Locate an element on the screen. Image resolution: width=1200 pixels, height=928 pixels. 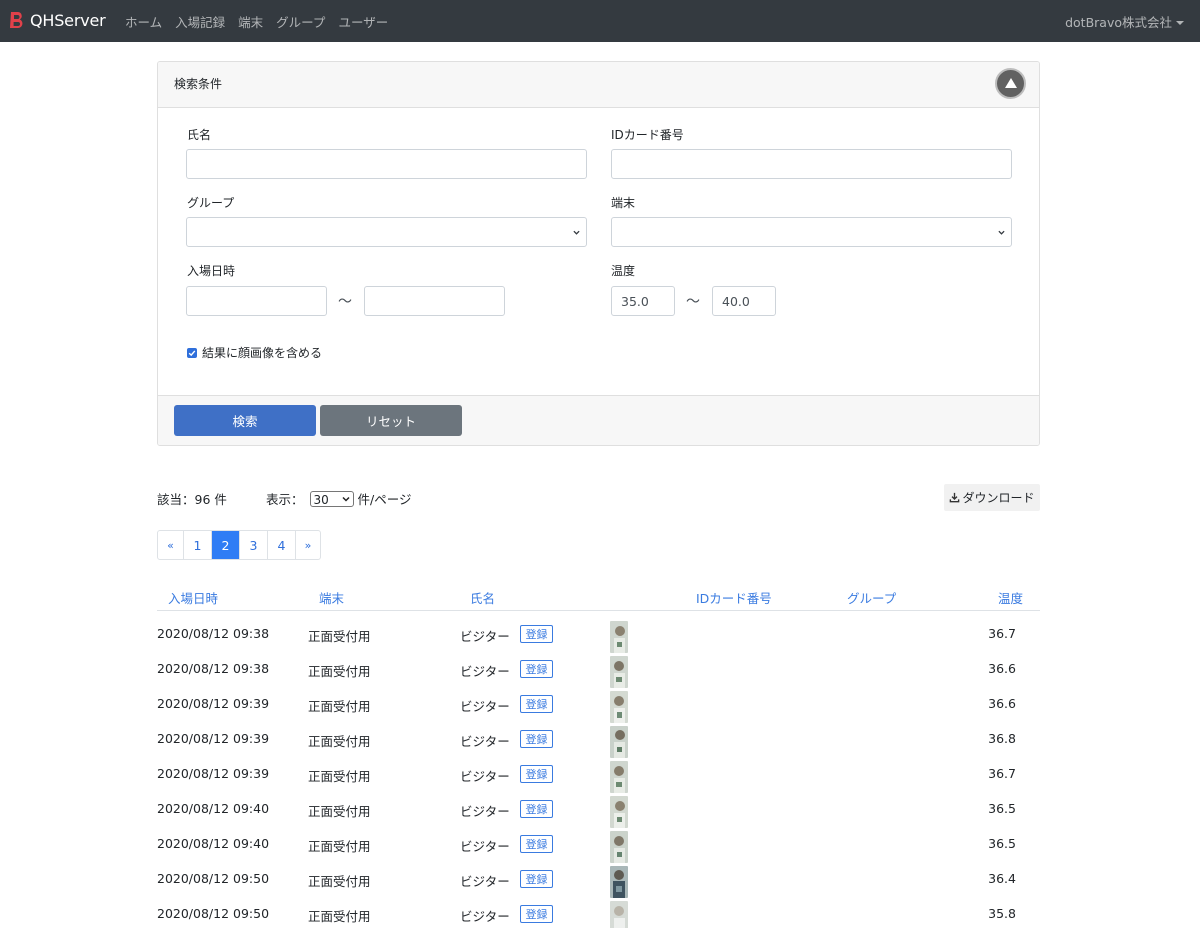
per-page-label: 表示： is located at coordinates (285, 499).